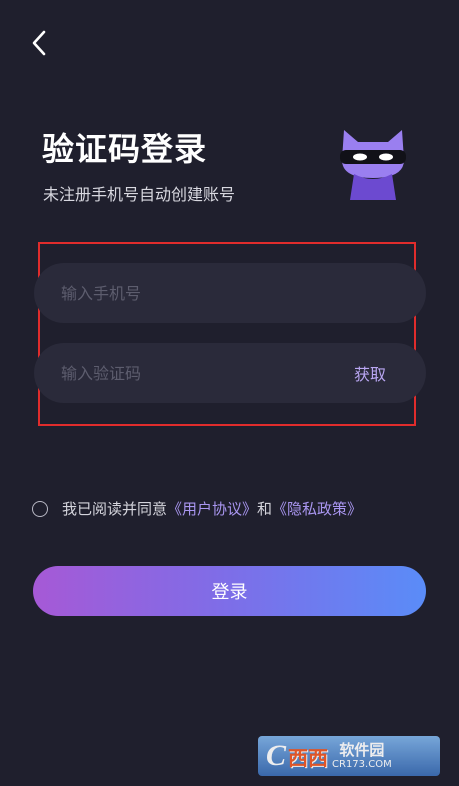 The height and width of the screenshot is (786, 459). I want to click on chevron-left-icon, so click(39, 43).